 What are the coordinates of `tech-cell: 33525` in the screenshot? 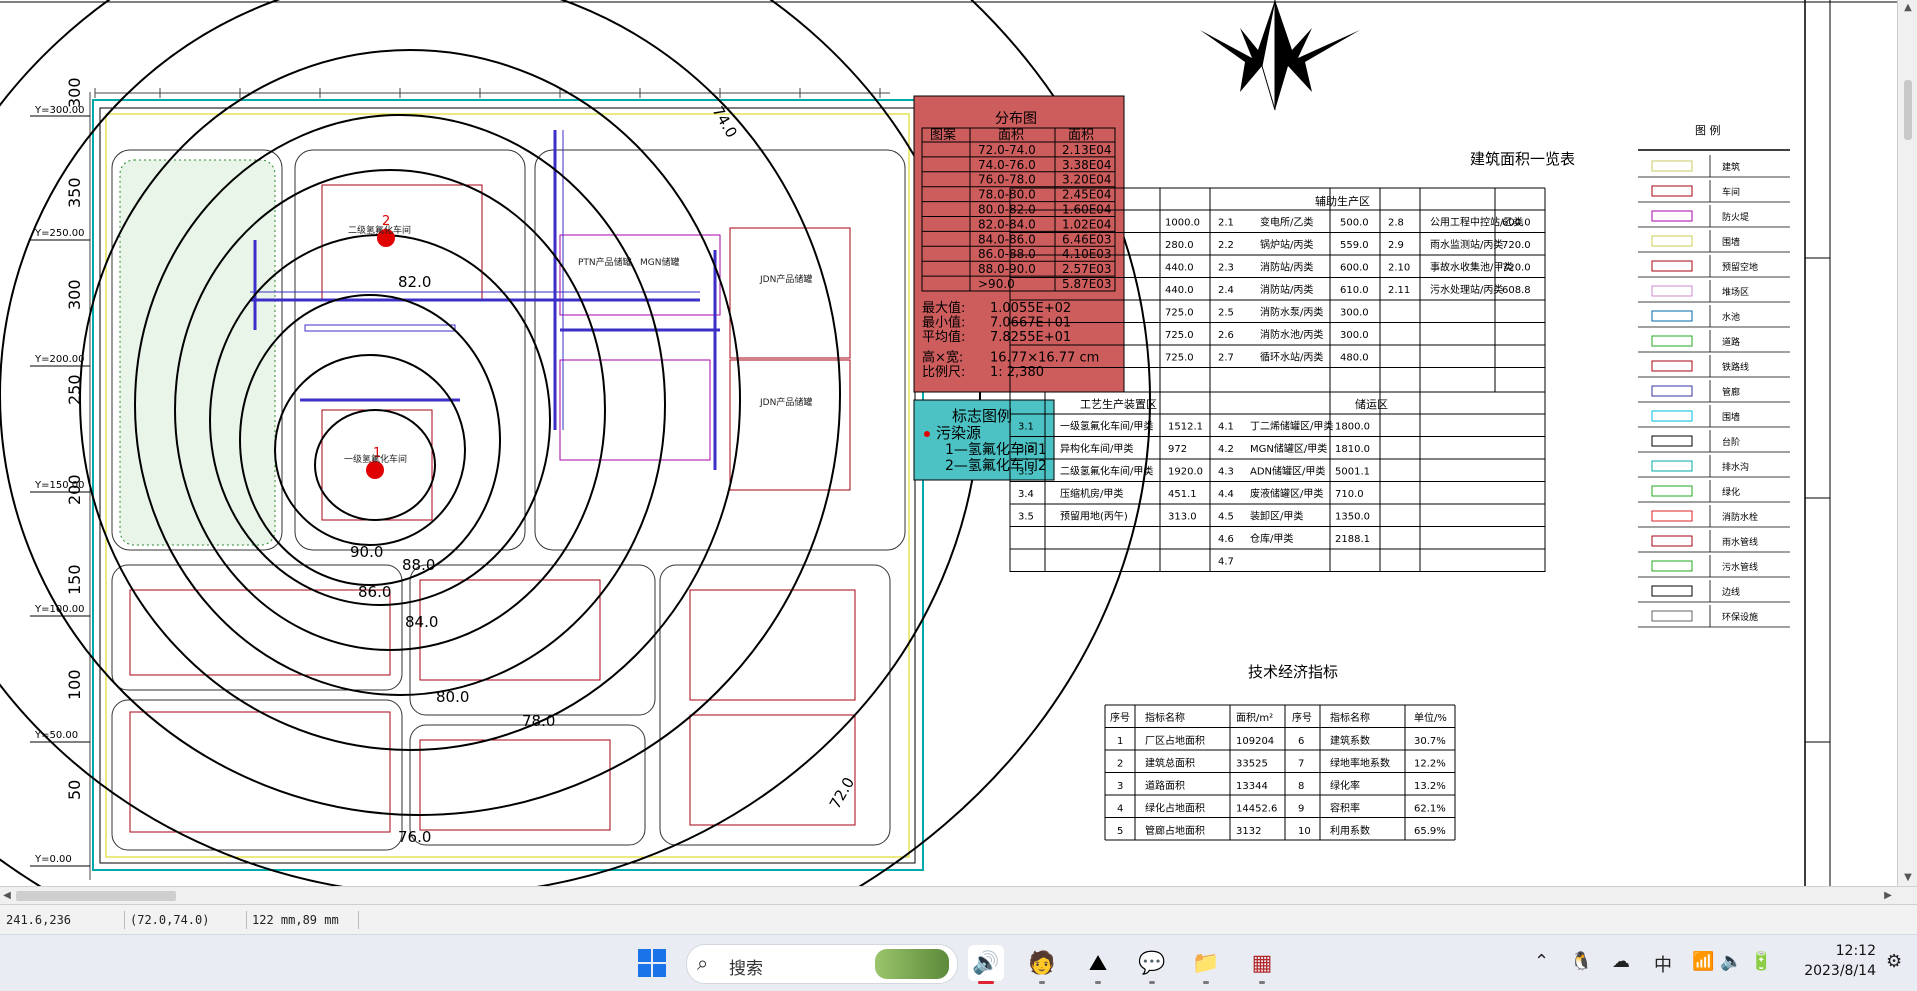 It's located at (1252, 764).